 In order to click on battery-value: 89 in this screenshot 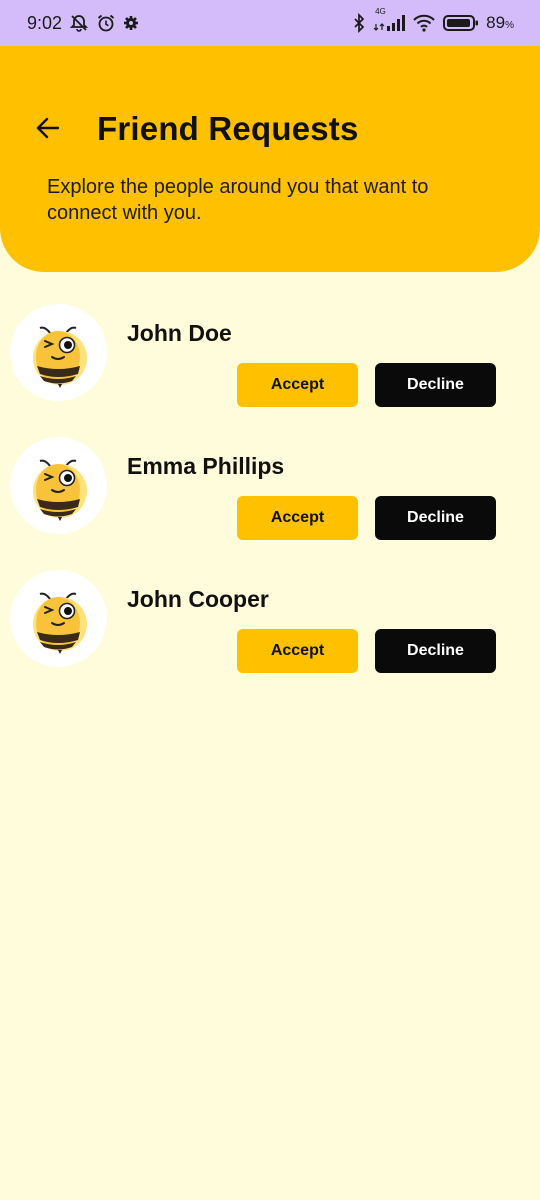, I will do `click(496, 22)`.